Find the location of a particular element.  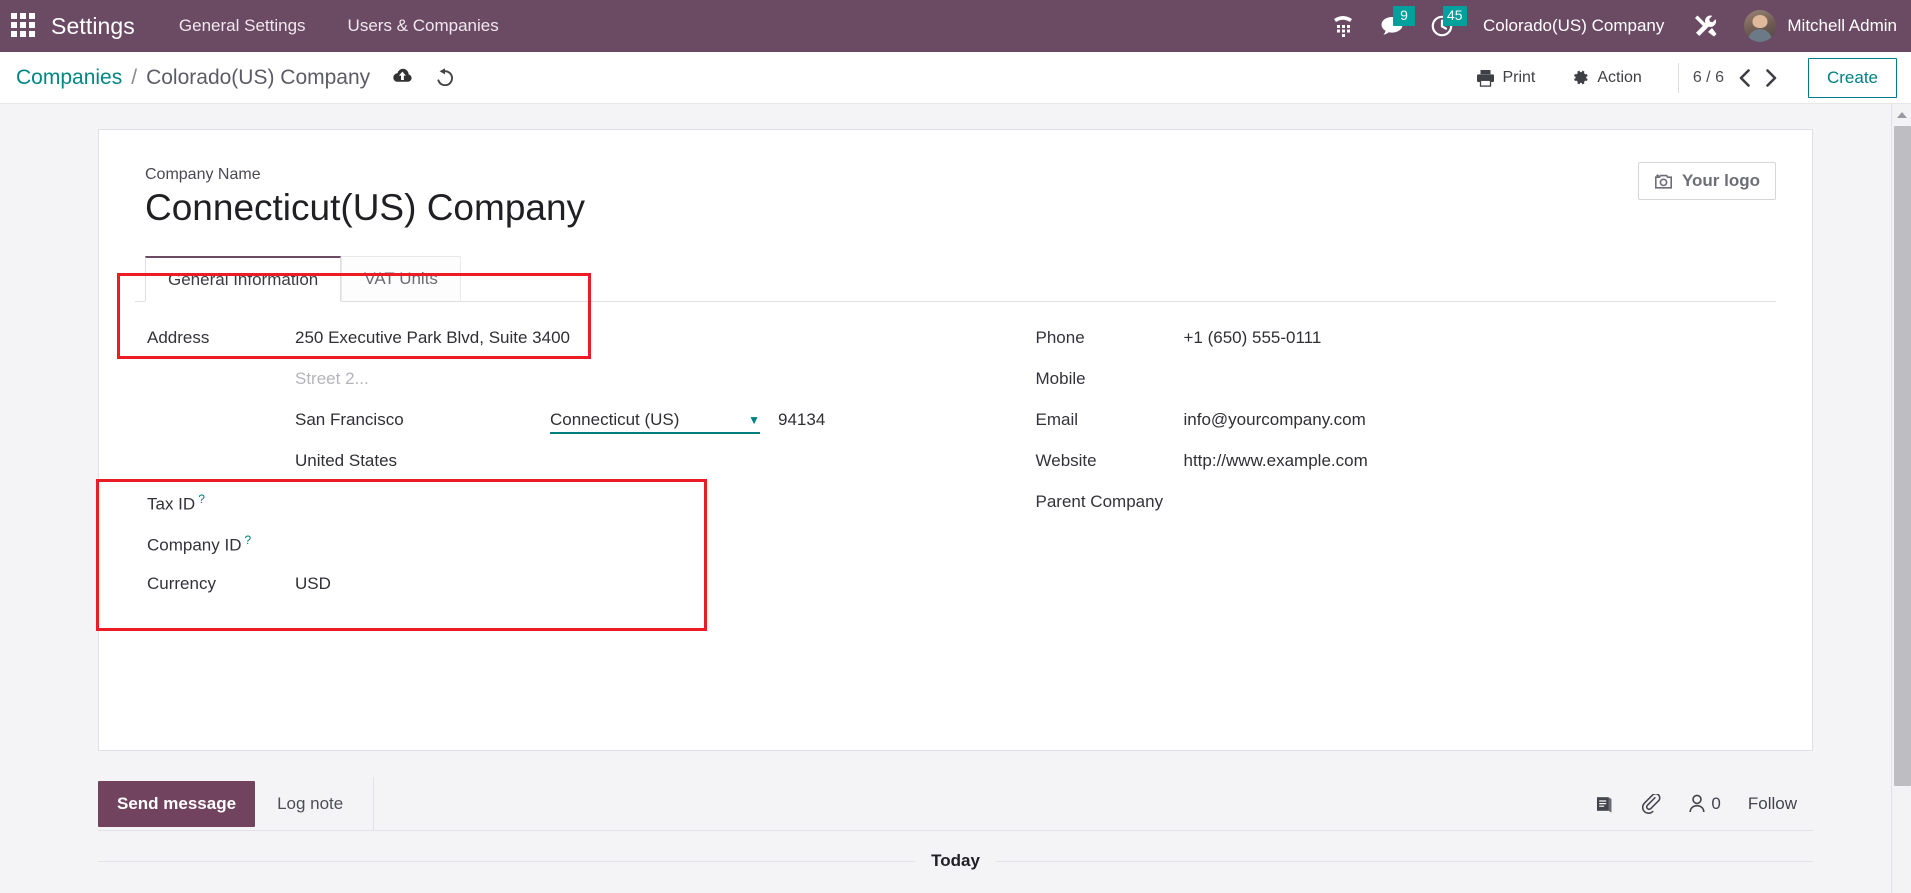

messages-icon-button: 9 is located at coordinates (1392, 26).